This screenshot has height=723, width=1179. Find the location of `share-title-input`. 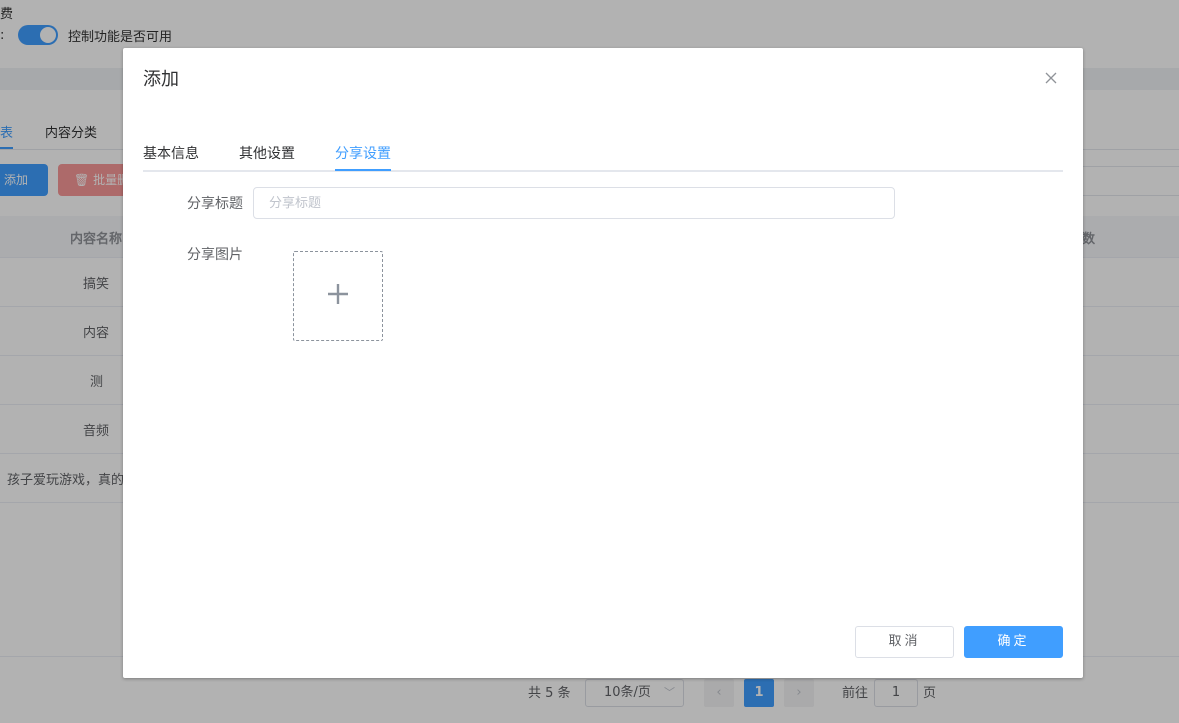

share-title-input is located at coordinates (574, 203).